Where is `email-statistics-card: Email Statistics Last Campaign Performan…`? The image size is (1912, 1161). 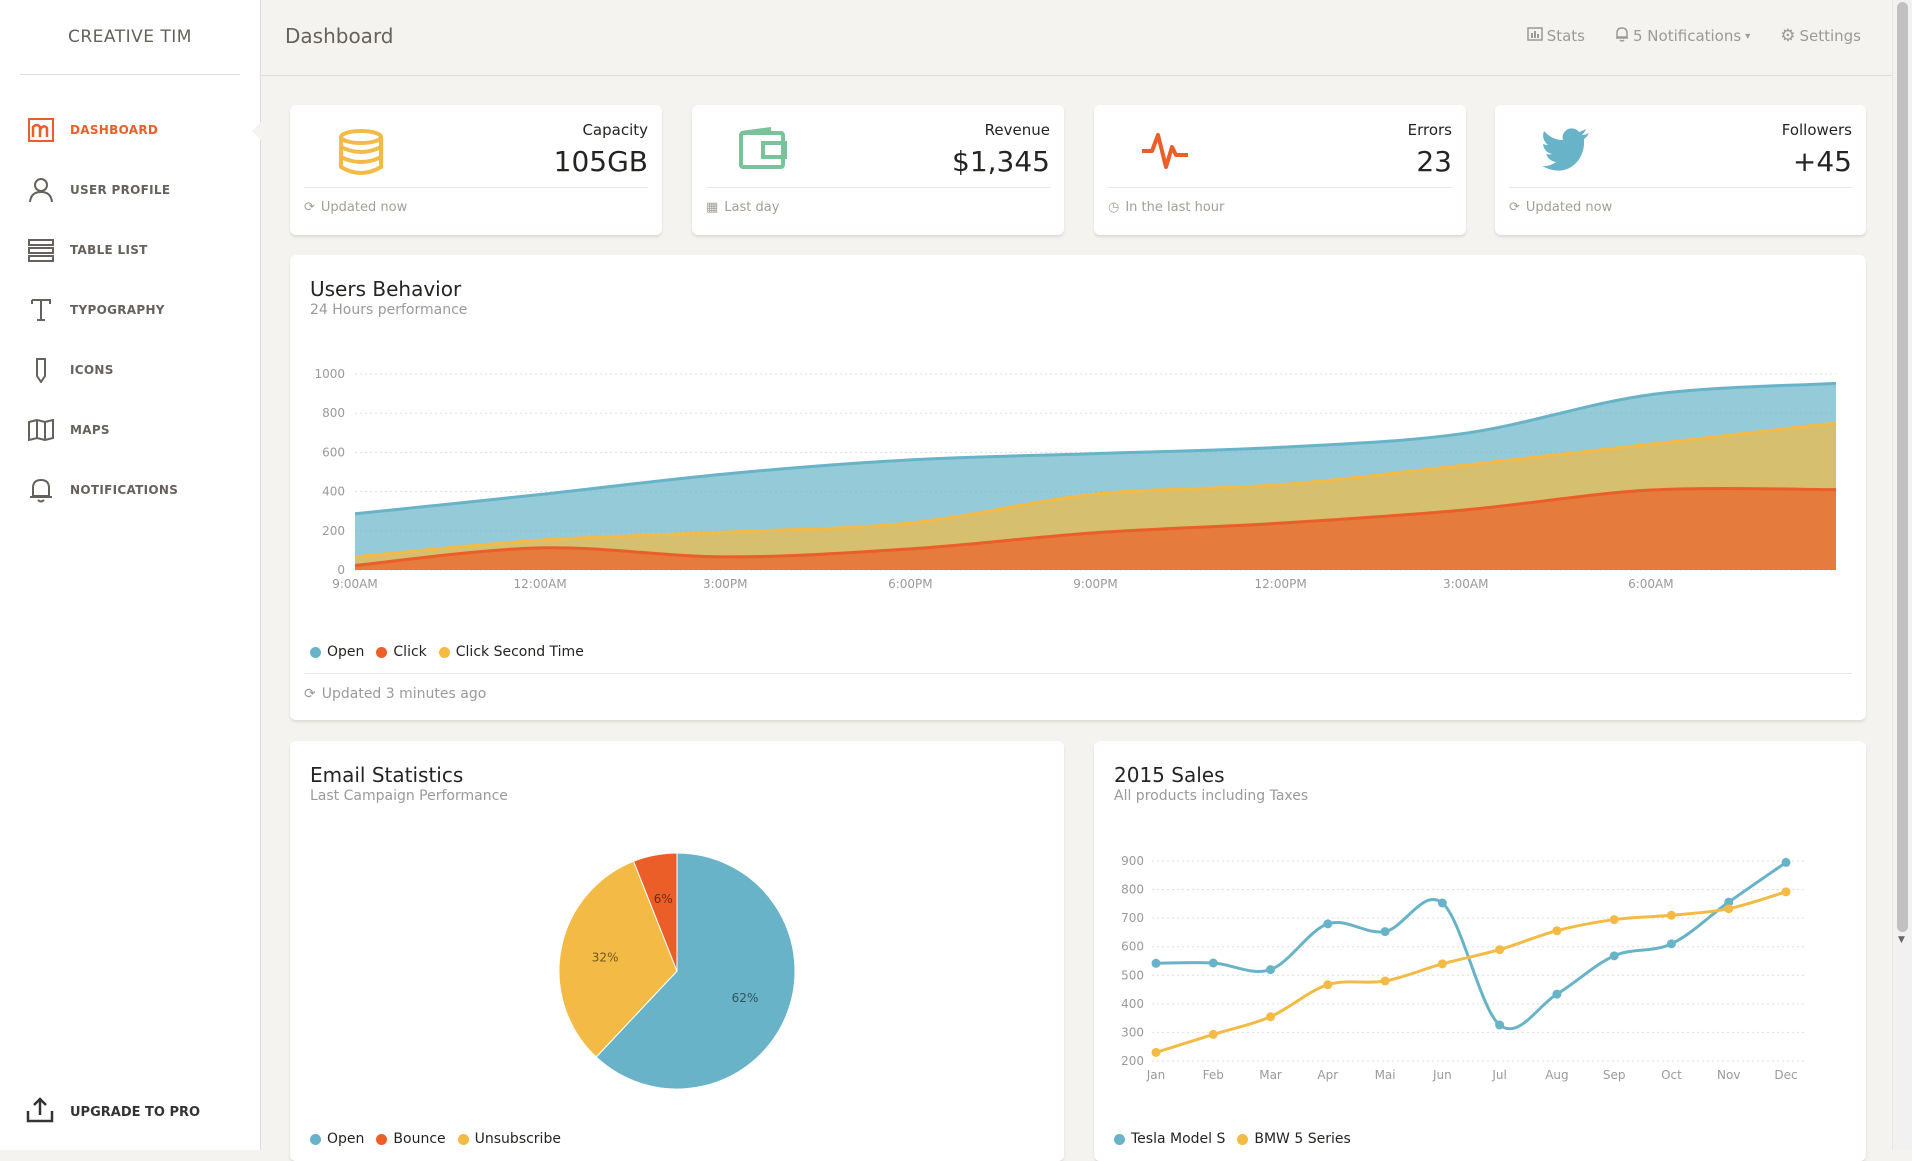
email-statistics-card: Email Statistics Last Campaign Performan… is located at coordinates (677, 951).